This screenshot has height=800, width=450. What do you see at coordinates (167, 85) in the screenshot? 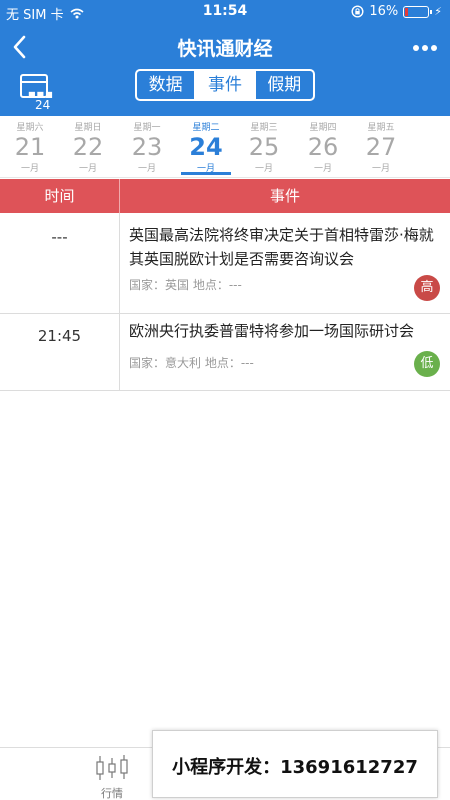
I see `tab-data: 数据` at bounding box center [167, 85].